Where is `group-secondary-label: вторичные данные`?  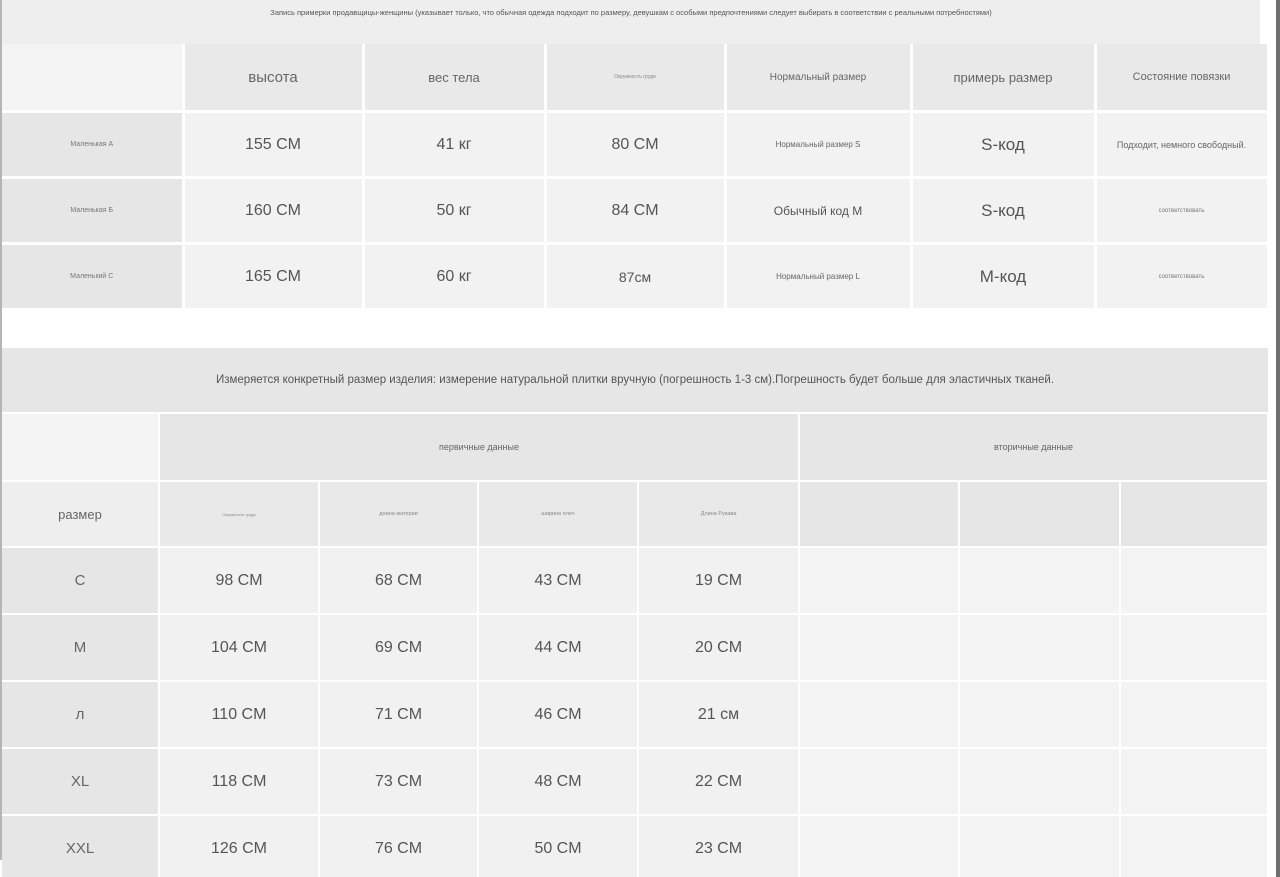
group-secondary-label: вторичные данные is located at coordinates (1033, 448).